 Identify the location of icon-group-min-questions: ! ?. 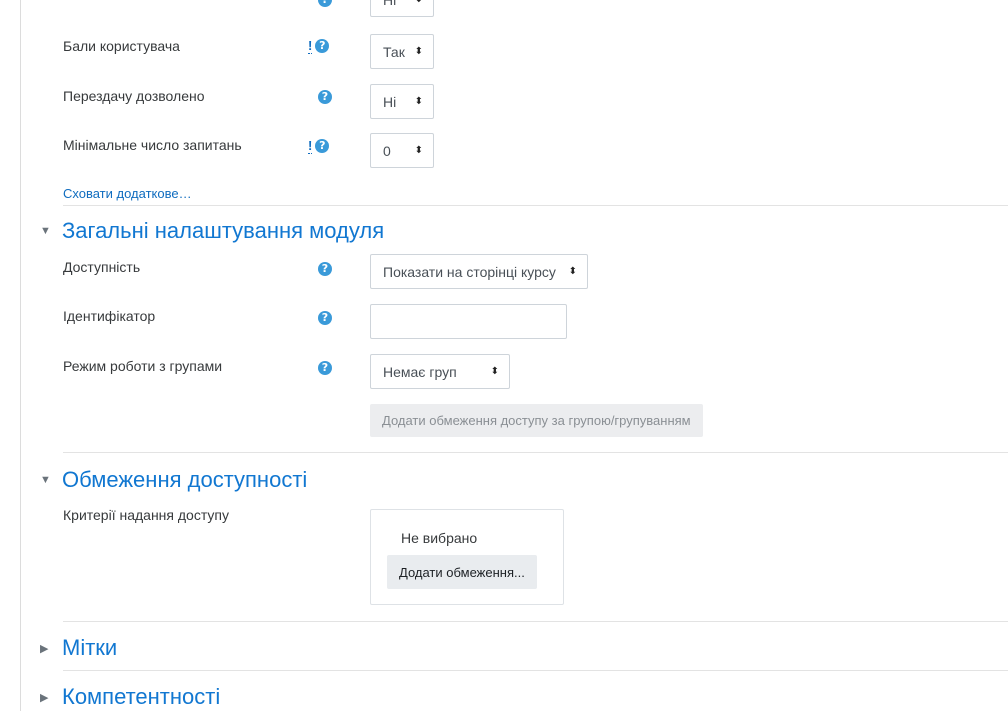
(319, 146).